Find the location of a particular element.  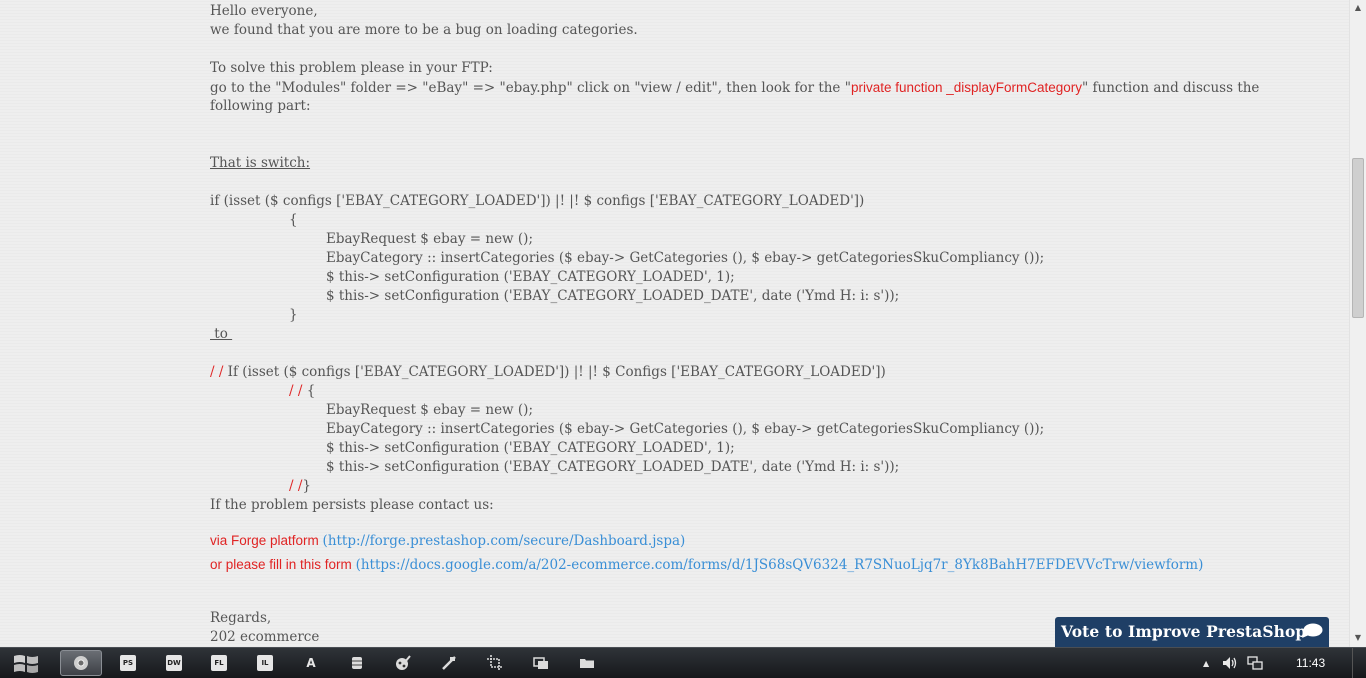

code-after-close-brace: / /} is located at coordinates (300, 486).